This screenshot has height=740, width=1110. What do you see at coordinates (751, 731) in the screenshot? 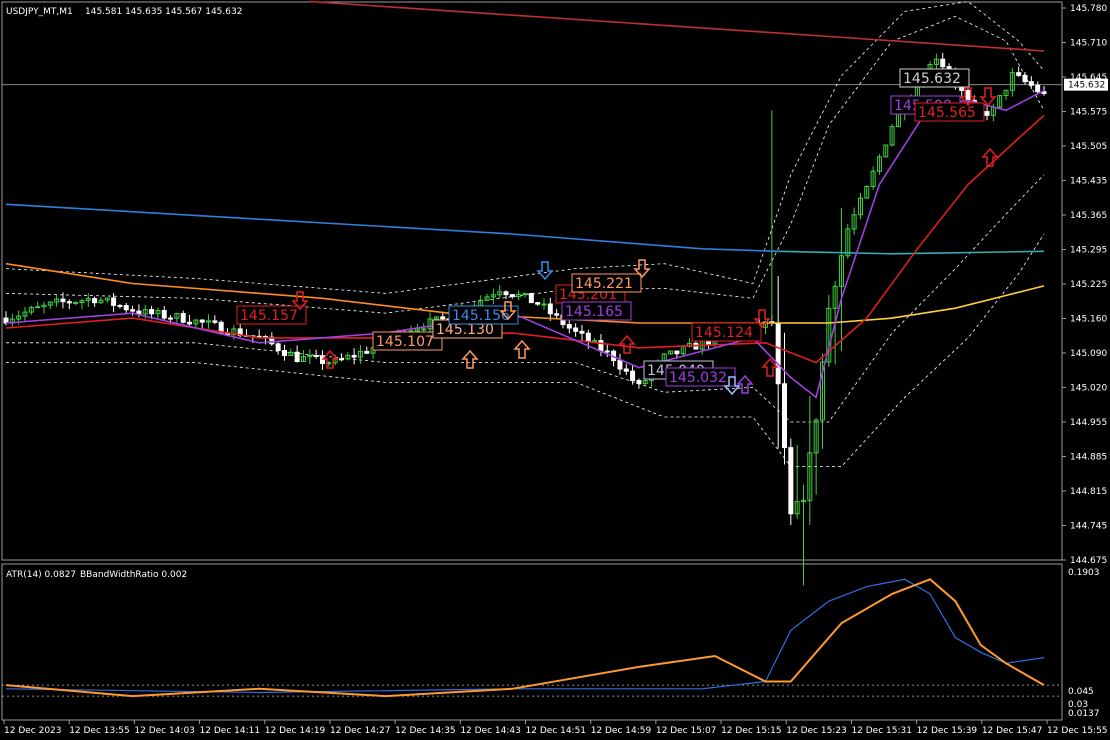
I see `time-tick-label: 12 Dec 15:15` at bounding box center [751, 731].